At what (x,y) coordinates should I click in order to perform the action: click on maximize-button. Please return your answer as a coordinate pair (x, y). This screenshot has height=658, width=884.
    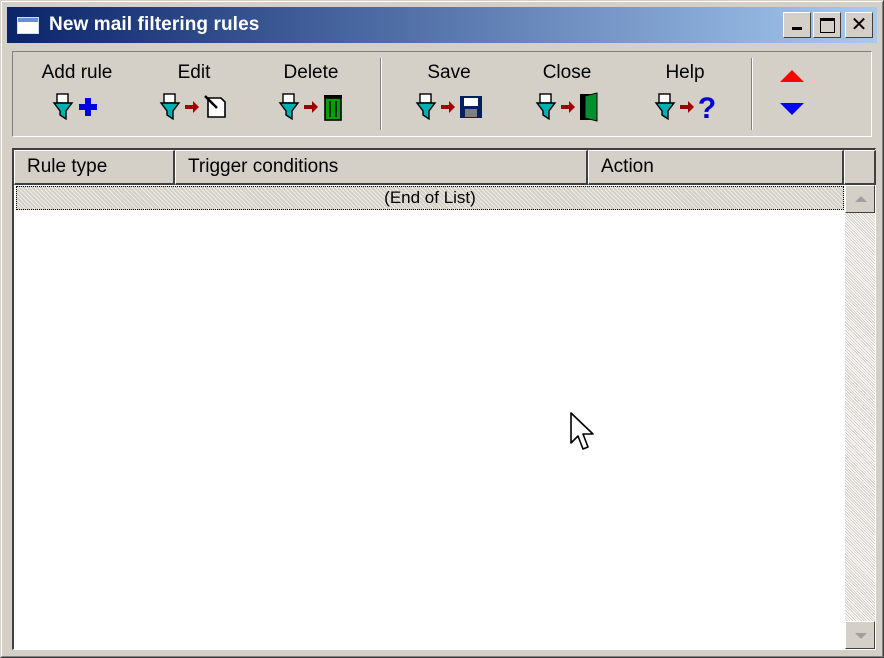
    Looking at the image, I should click on (827, 25).